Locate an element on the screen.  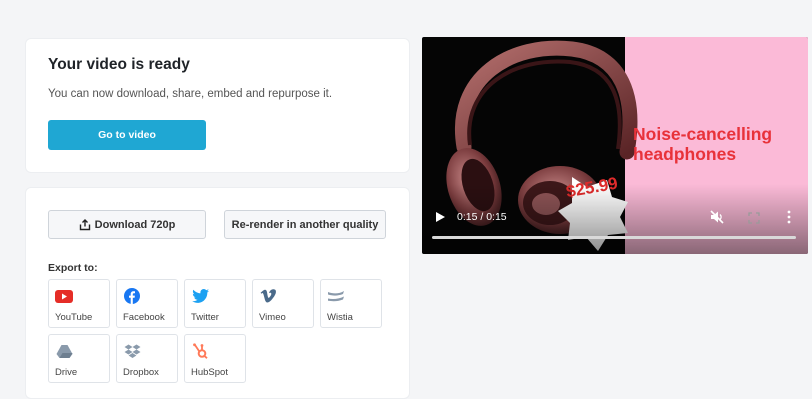
export-dropbox: Dropbox is located at coordinates (147, 358).